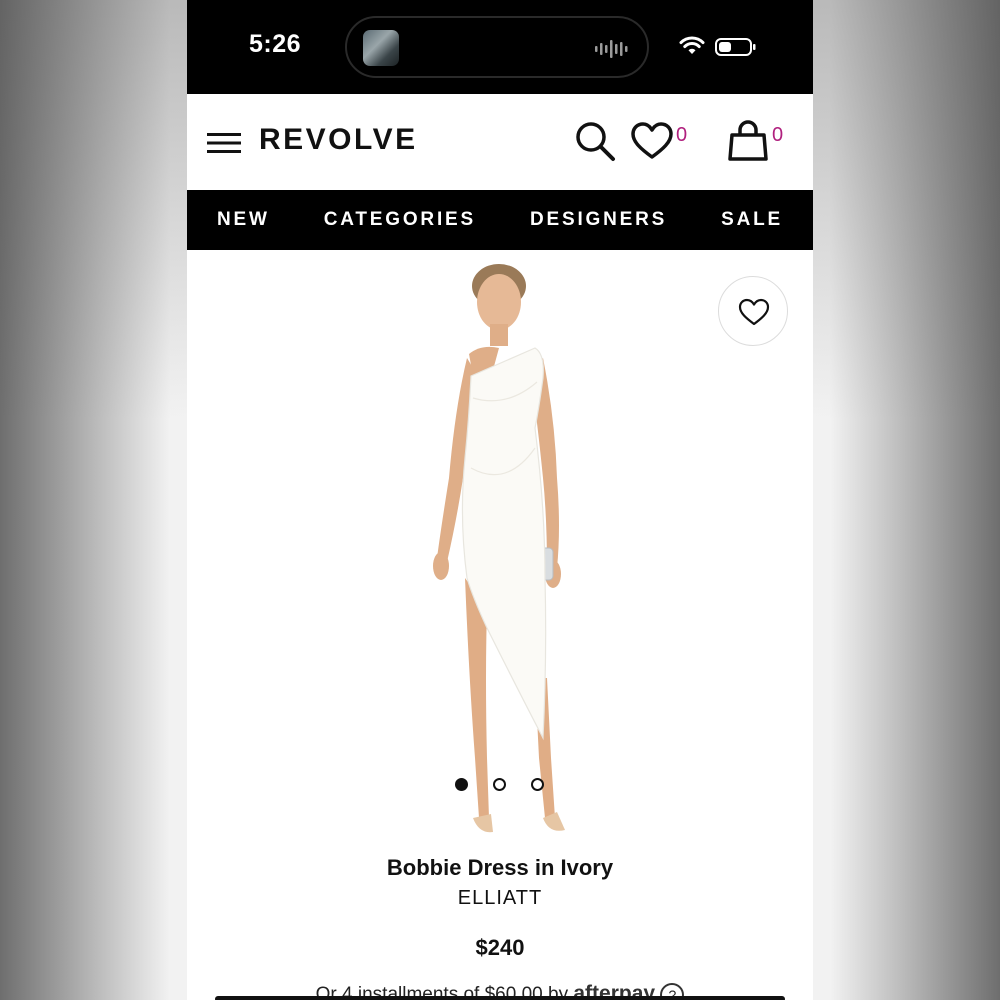 Image resolution: width=1000 pixels, height=1000 pixels. What do you see at coordinates (400, 220) in the screenshot?
I see `nav-categories: CATEGORIES` at bounding box center [400, 220].